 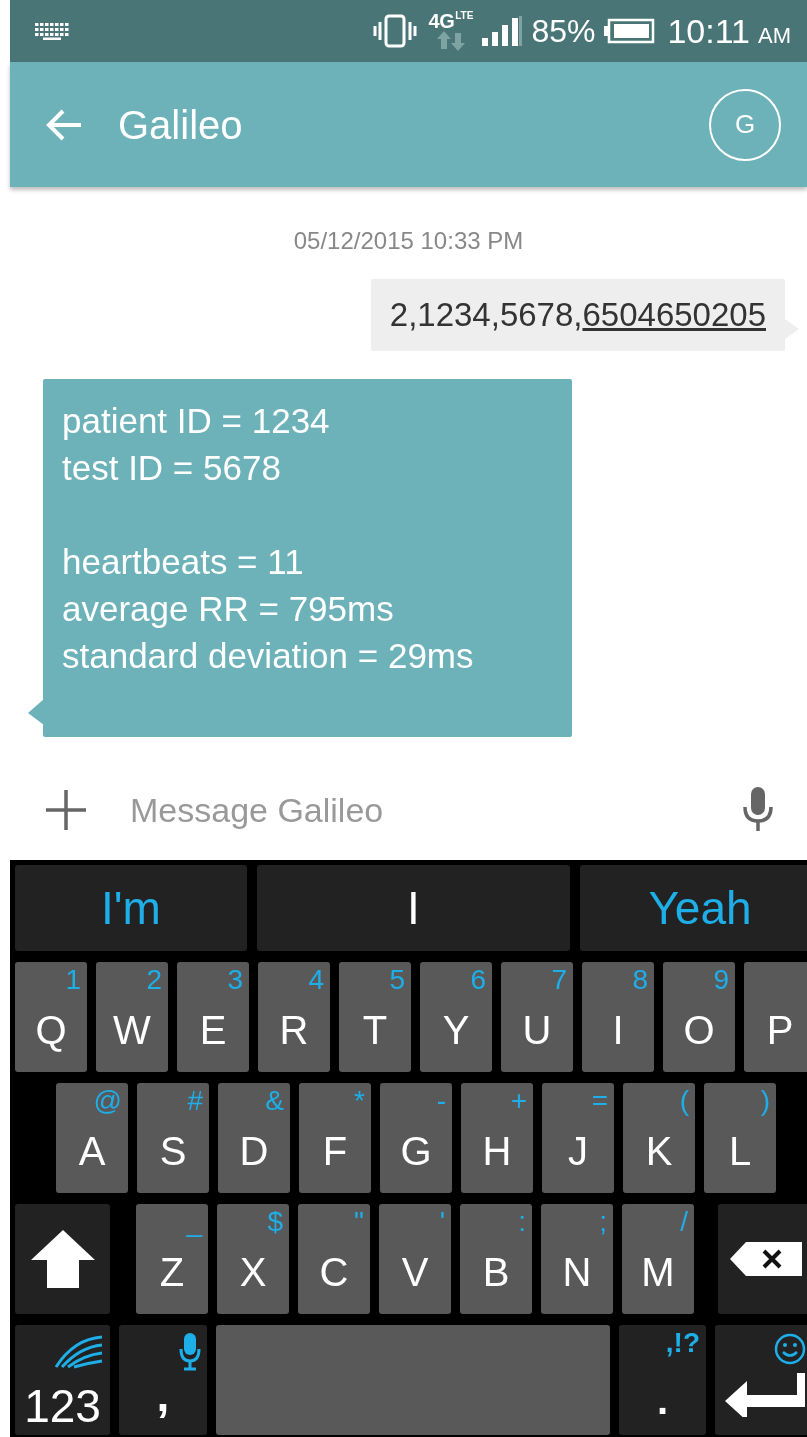 What do you see at coordinates (413, 908) in the screenshot?
I see `suggestion-chip: I` at bounding box center [413, 908].